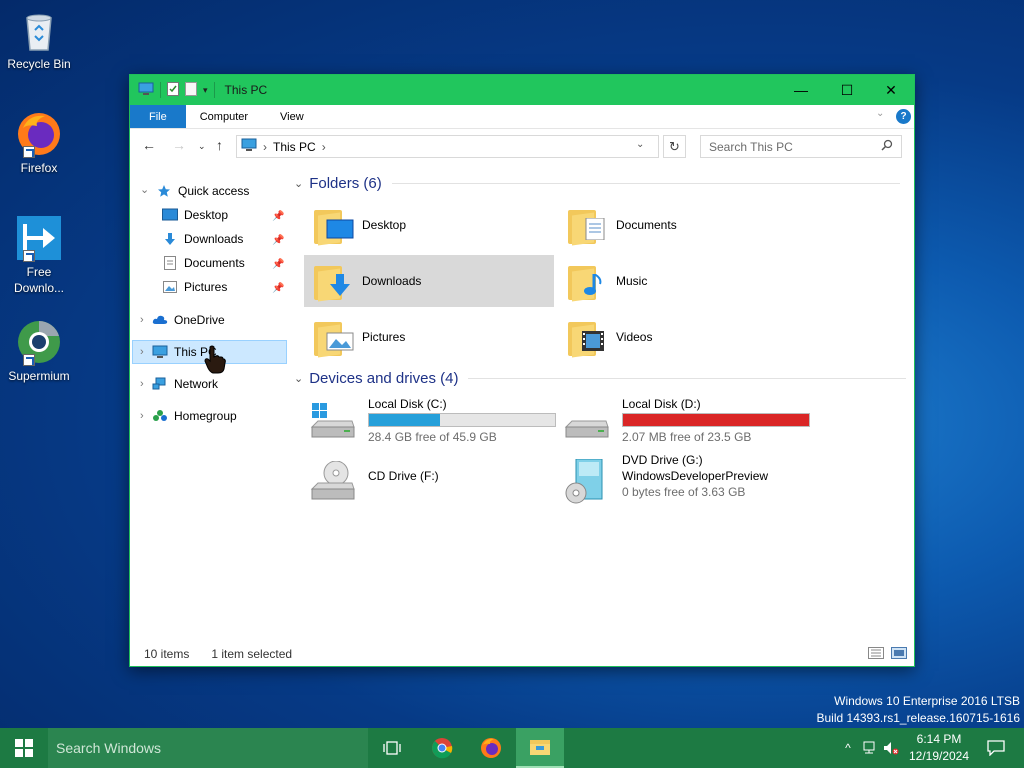  I want to click on help-icon: ?, so click(903, 116).